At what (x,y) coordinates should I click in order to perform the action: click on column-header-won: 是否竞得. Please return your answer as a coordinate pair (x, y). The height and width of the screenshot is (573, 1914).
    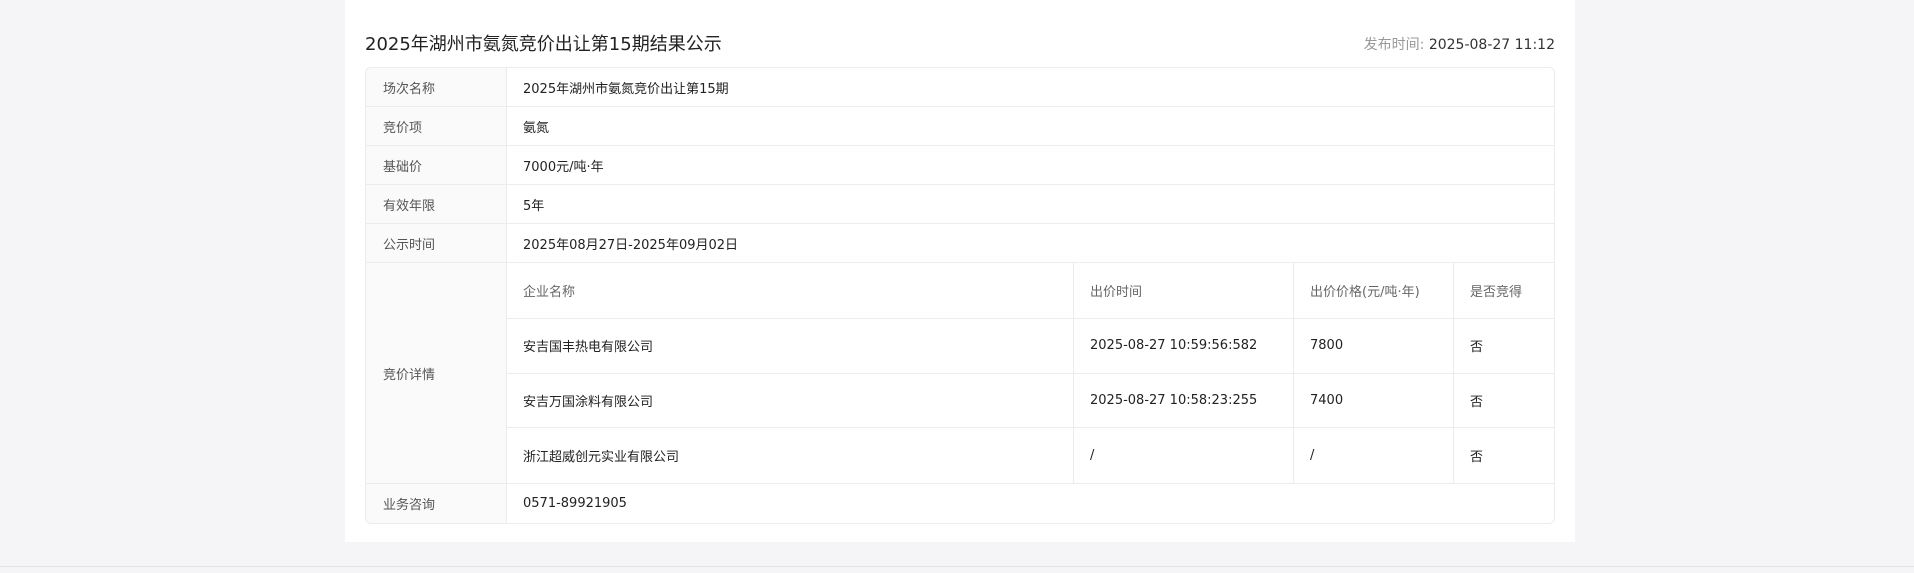
    Looking at the image, I should click on (1496, 292).